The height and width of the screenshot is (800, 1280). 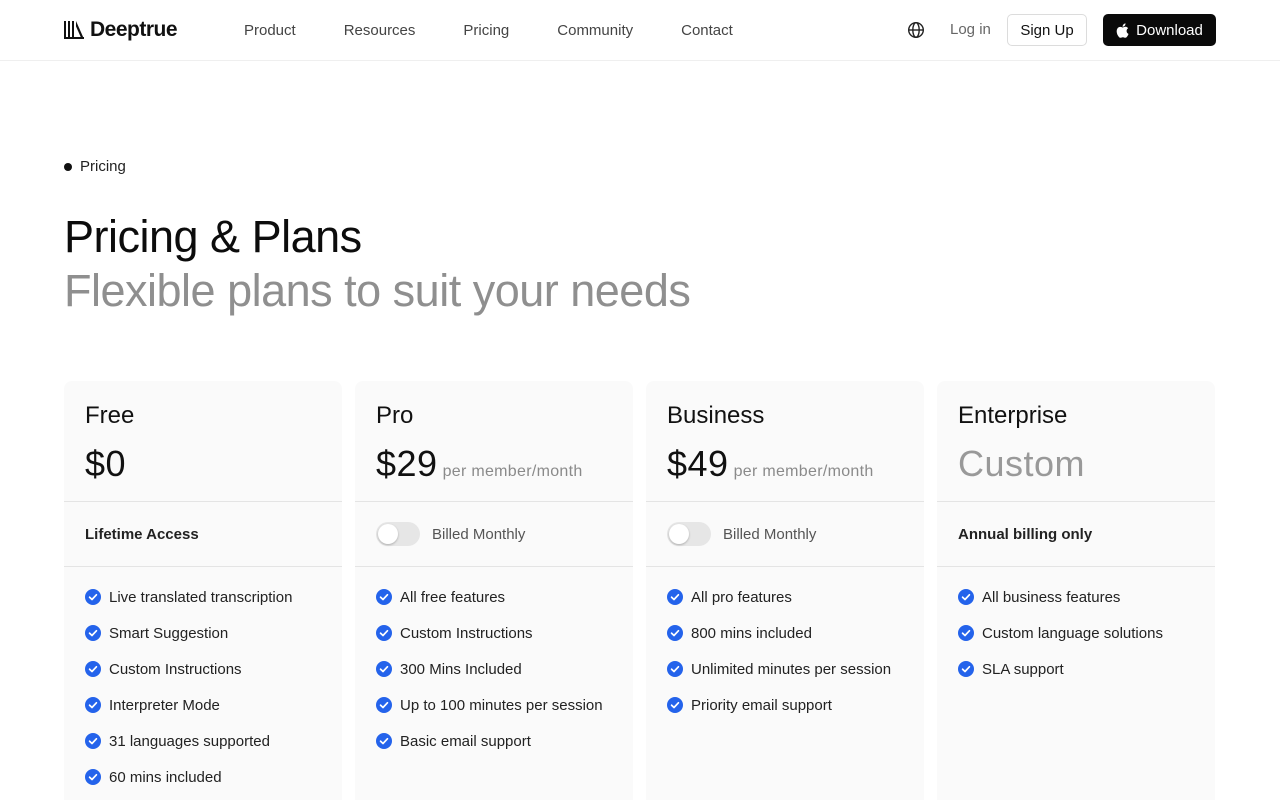 I want to click on feature-item: 300 Mins Included, so click(x=494, y=669).